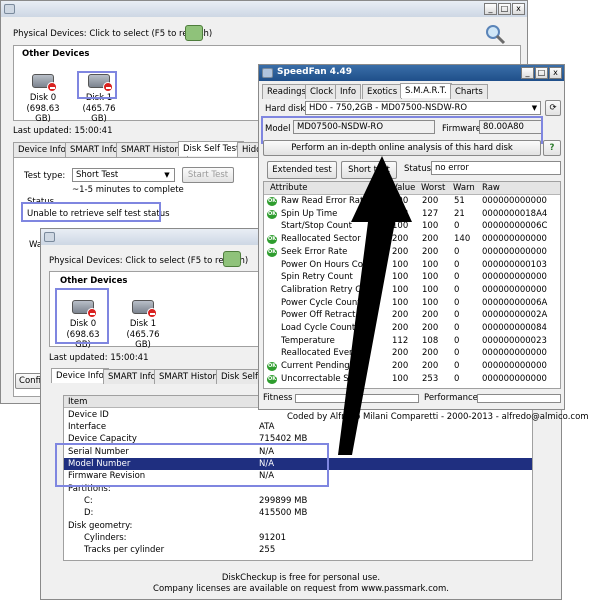 This screenshot has width=600, height=600. What do you see at coordinates (412, 353) in the screenshot?
I see `smart-attribute-row: Reallocated Event C 200 200 0 000000000000` at bounding box center [412, 353].